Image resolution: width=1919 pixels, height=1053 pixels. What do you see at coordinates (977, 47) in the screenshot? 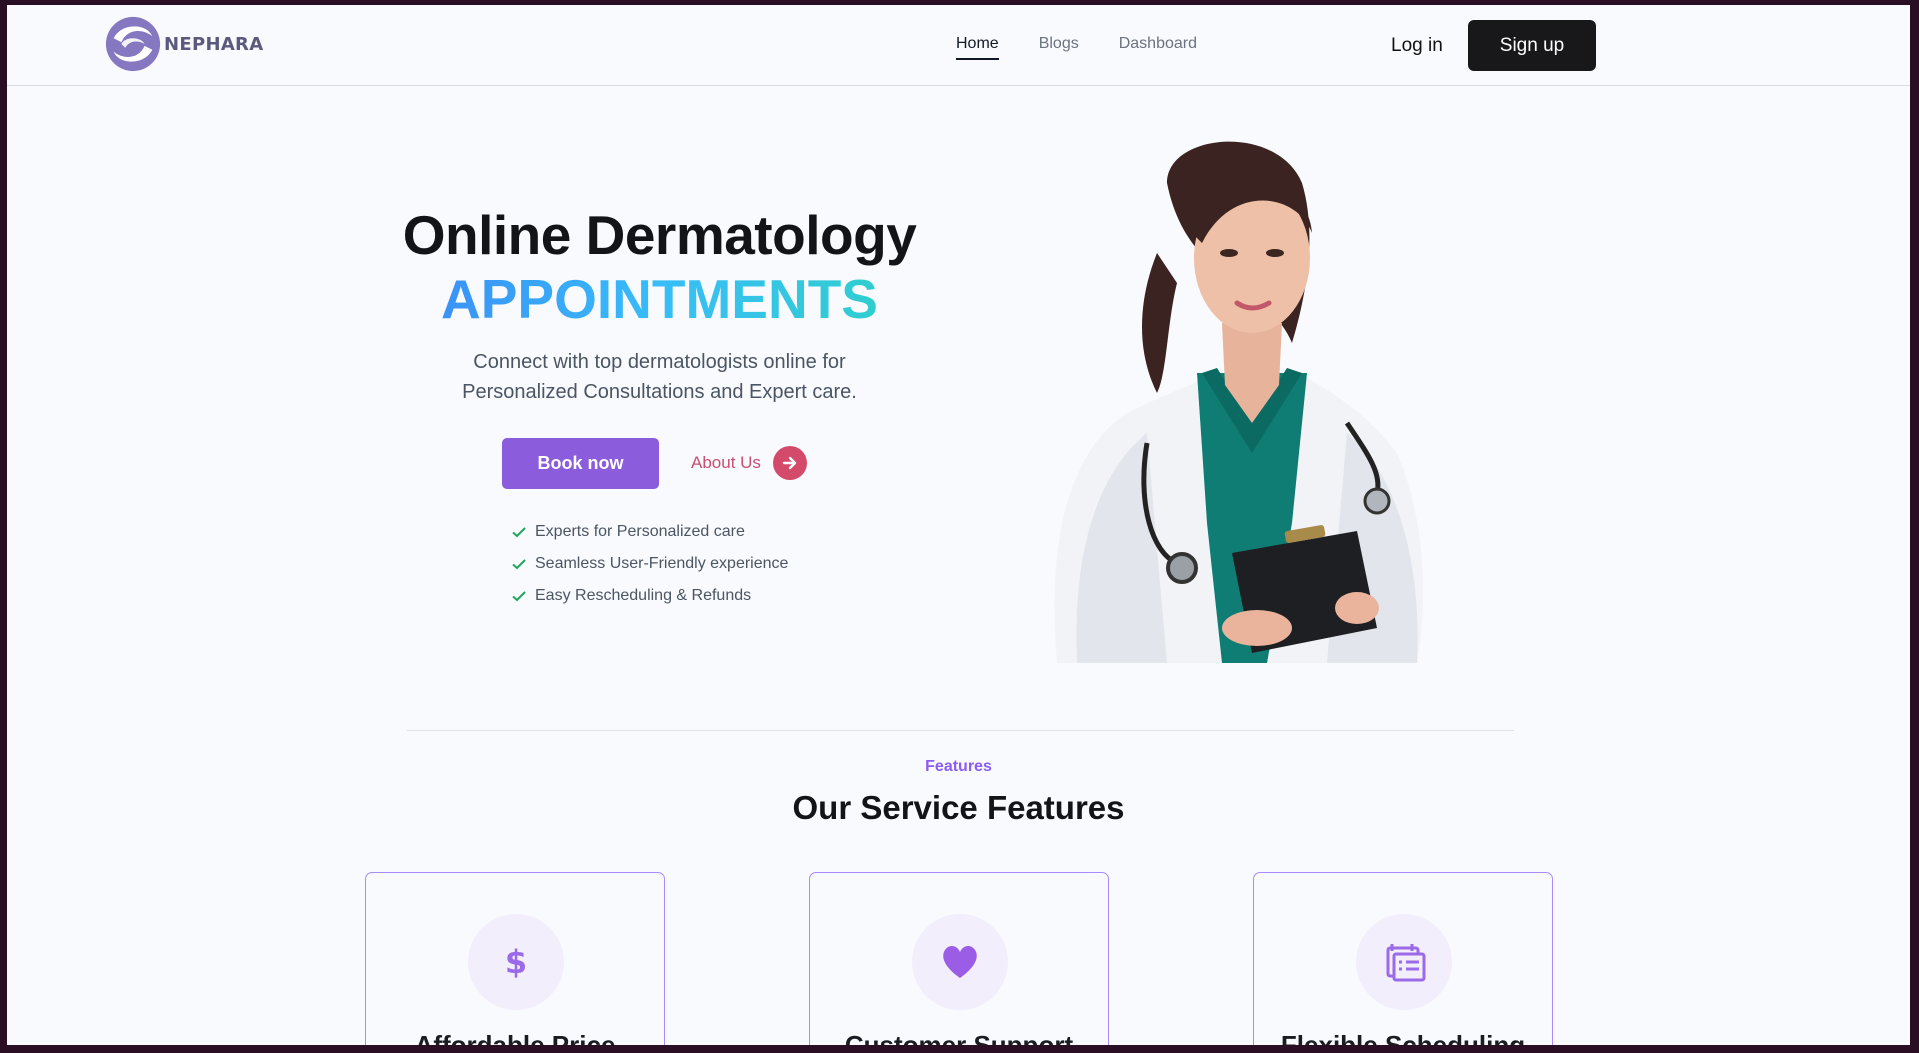
I see `nav-home: Home` at bounding box center [977, 47].